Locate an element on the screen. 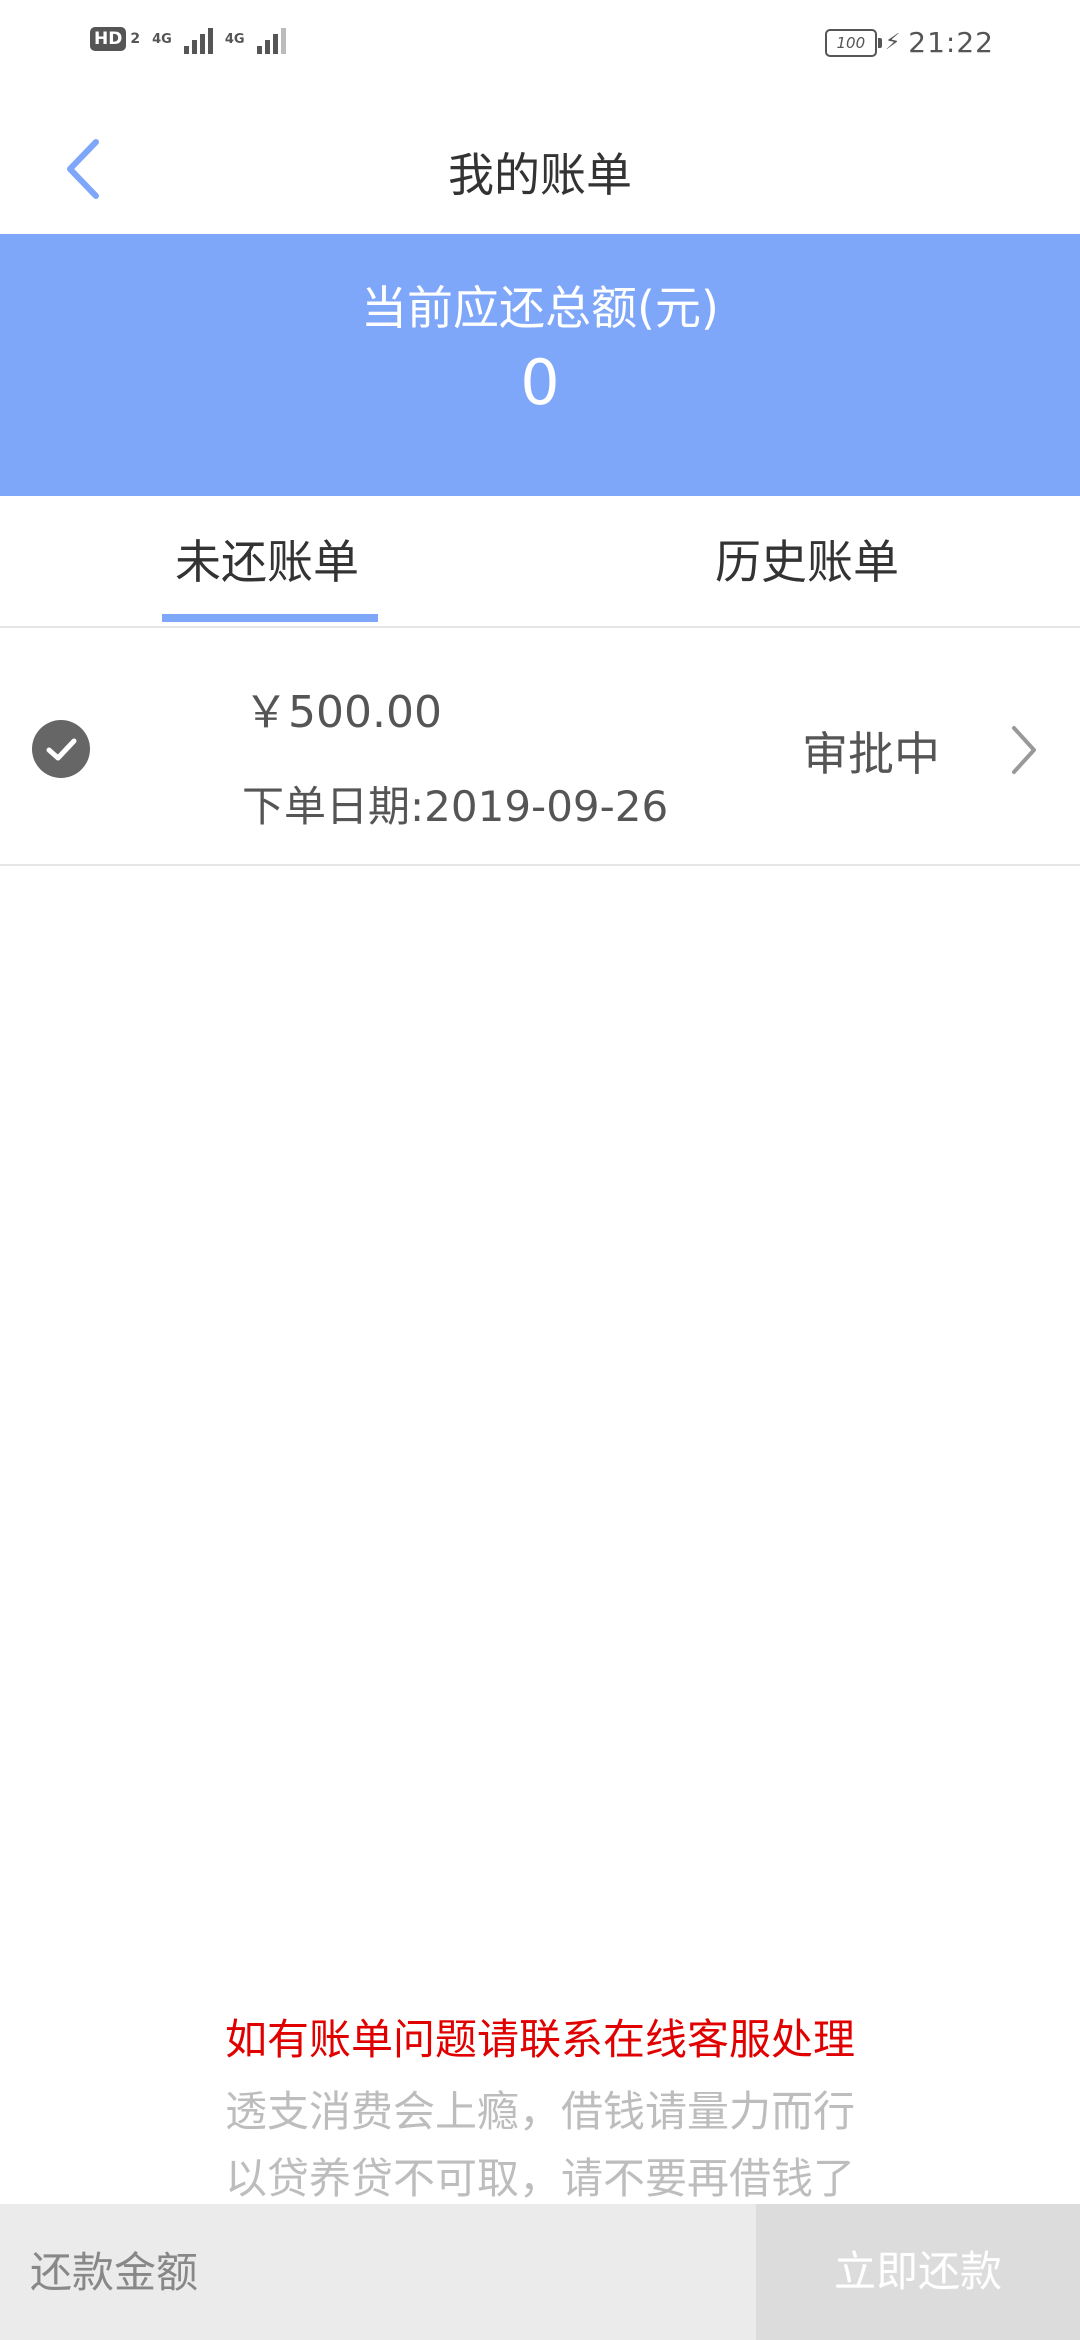 This screenshot has width=1080, height=2340. bill-status: 审批中 is located at coordinates (871, 754).